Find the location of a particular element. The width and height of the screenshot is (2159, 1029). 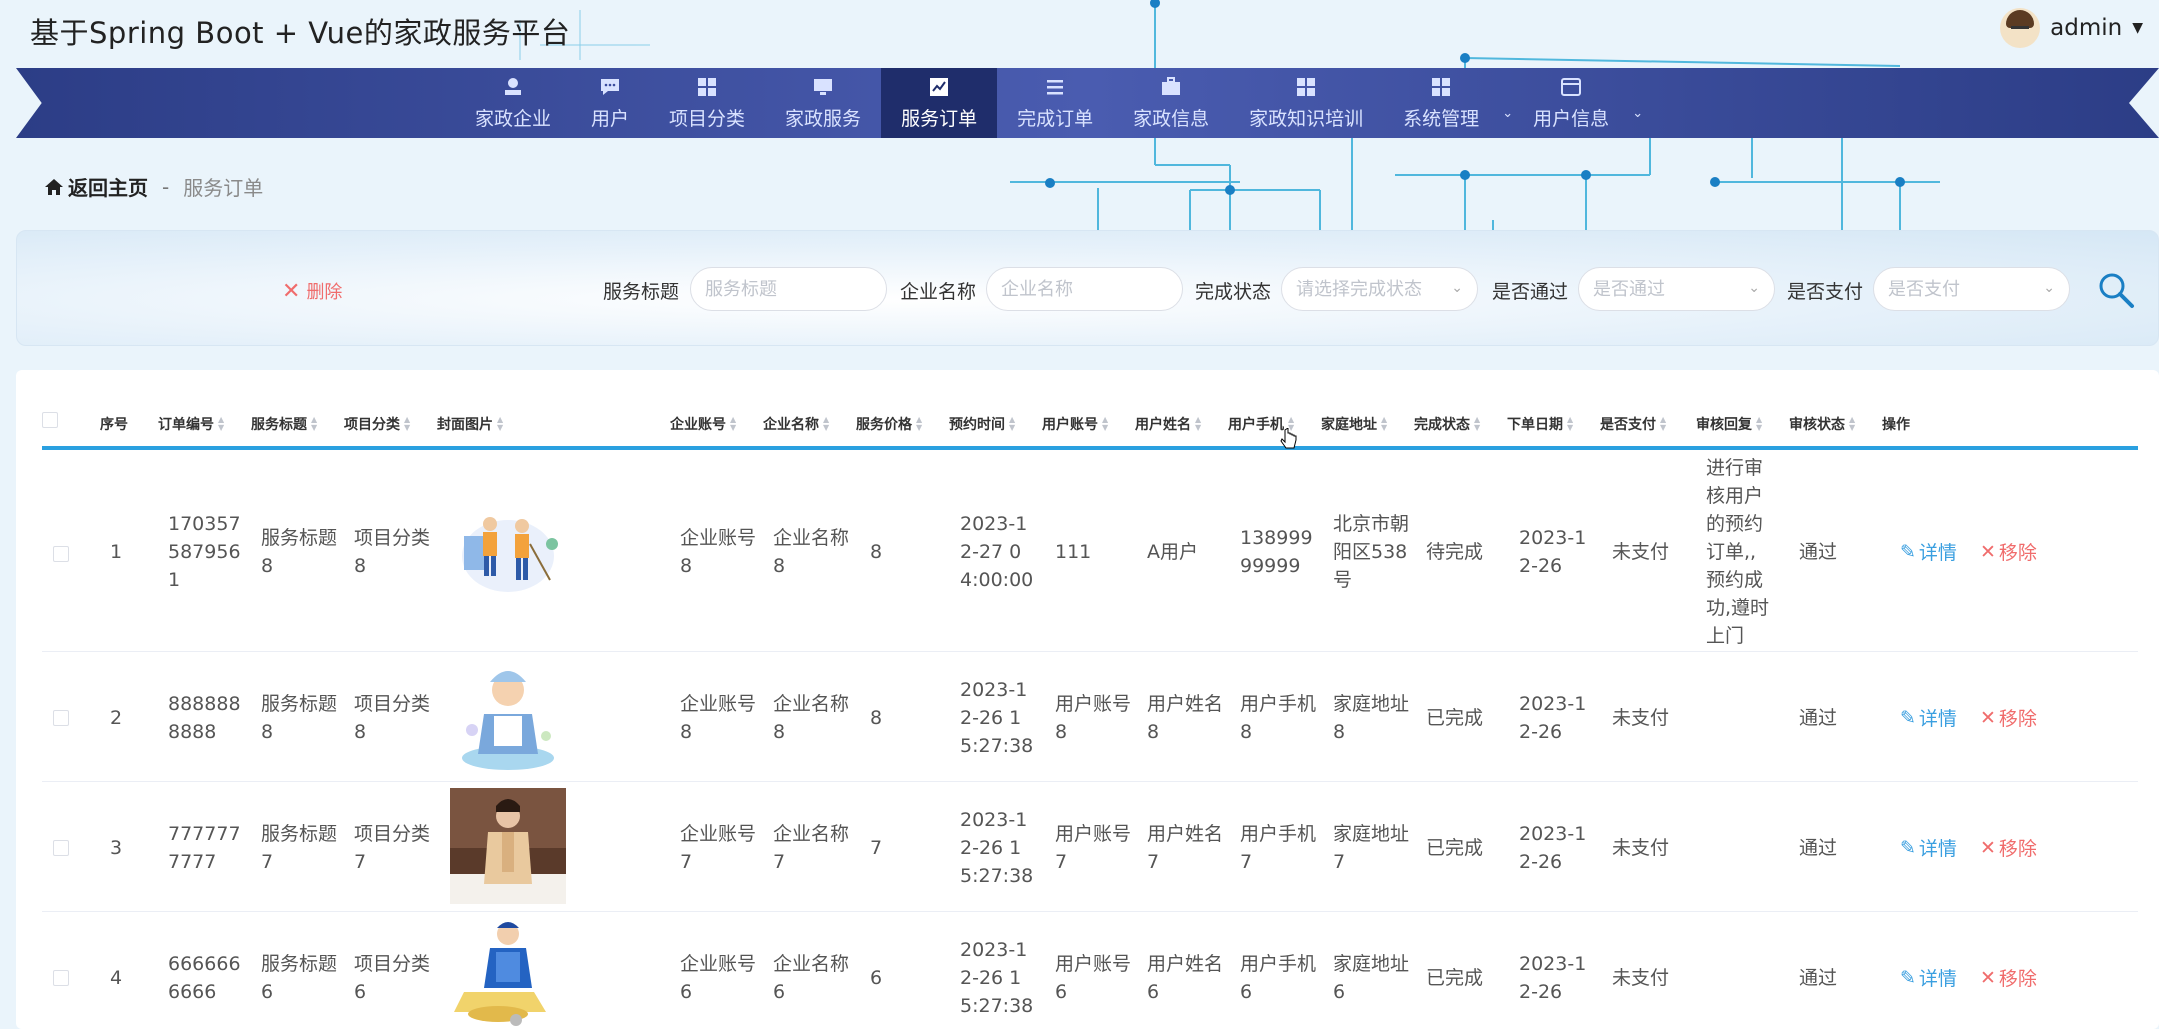

status-select: ⌄ is located at coordinates (1379, 289).